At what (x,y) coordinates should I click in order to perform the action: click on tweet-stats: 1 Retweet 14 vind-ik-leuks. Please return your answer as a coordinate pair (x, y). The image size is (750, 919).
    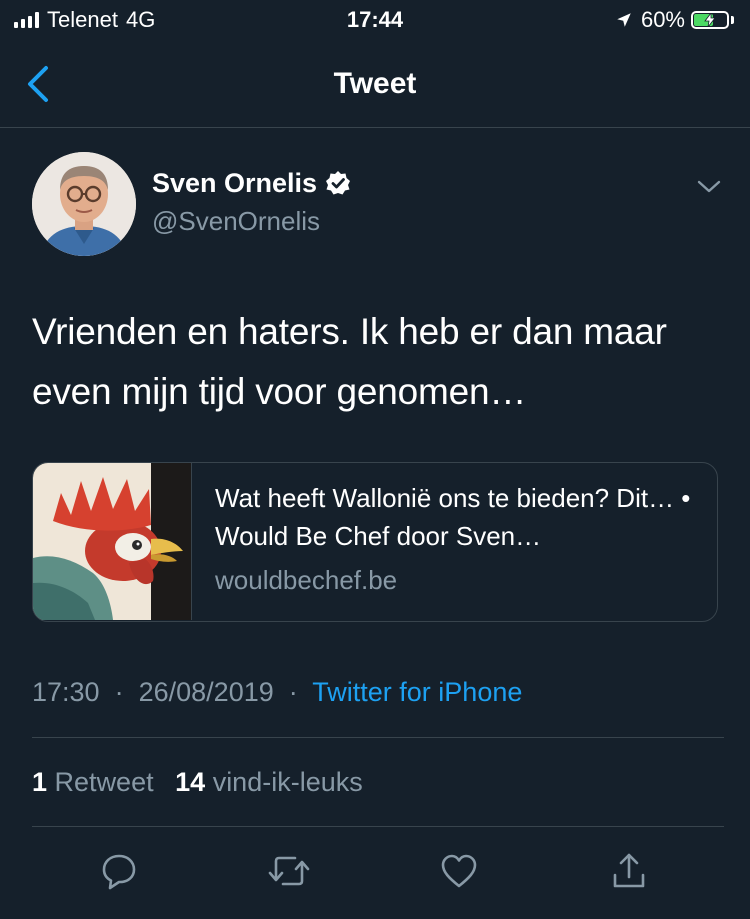
    Looking at the image, I should click on (204, 782).